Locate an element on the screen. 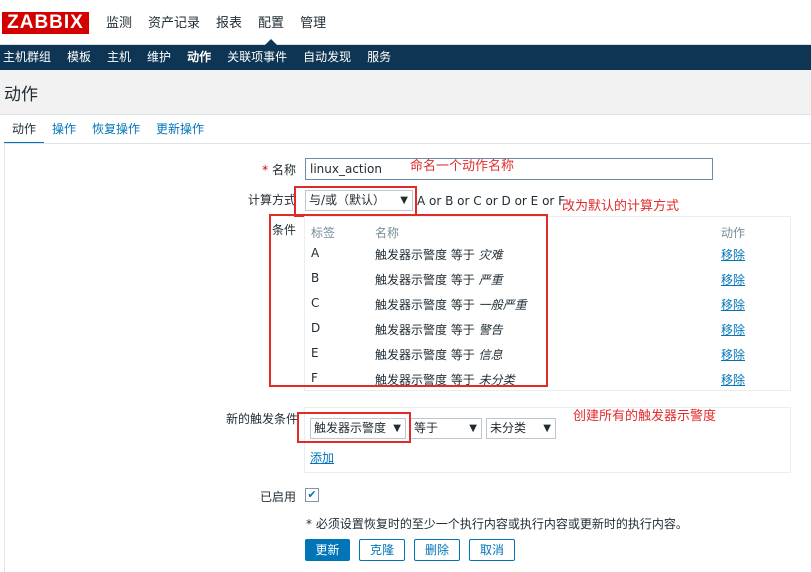 Image resolution: width=811 pixels, height=572 pixels. cond-name: 触发器示警度 等于 一般严重 is located at coordinates (451, 305).